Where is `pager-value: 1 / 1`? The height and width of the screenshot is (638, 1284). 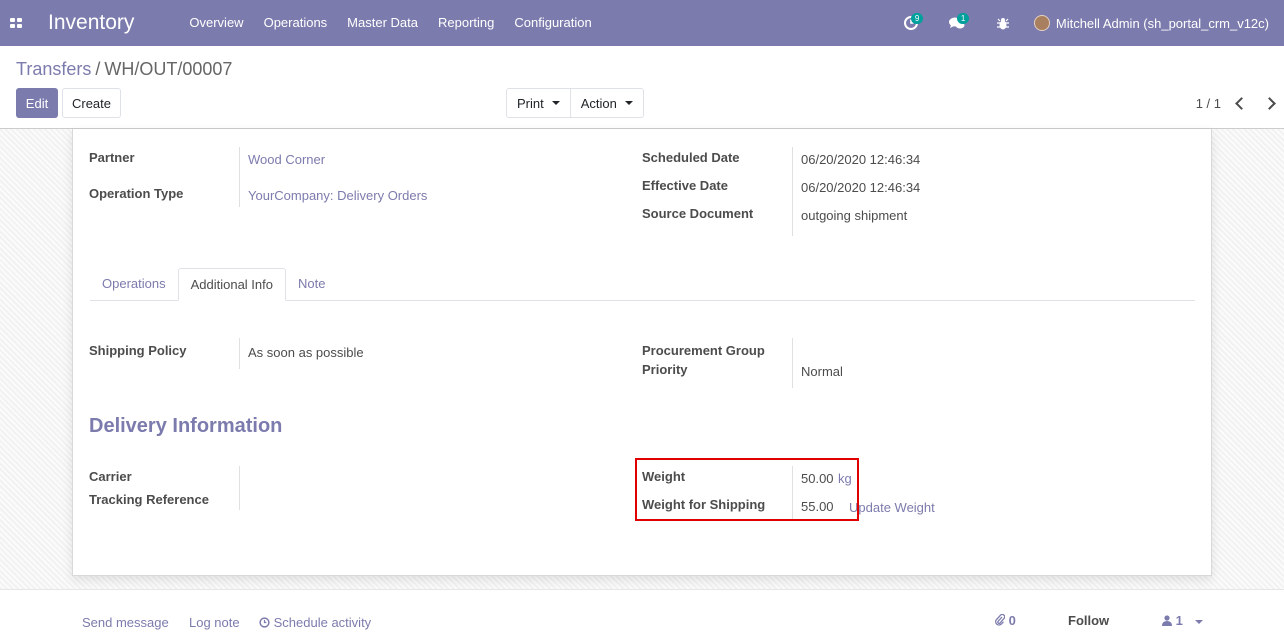 pager-value: 1 / 1 is located at coordinates (1208, 103).